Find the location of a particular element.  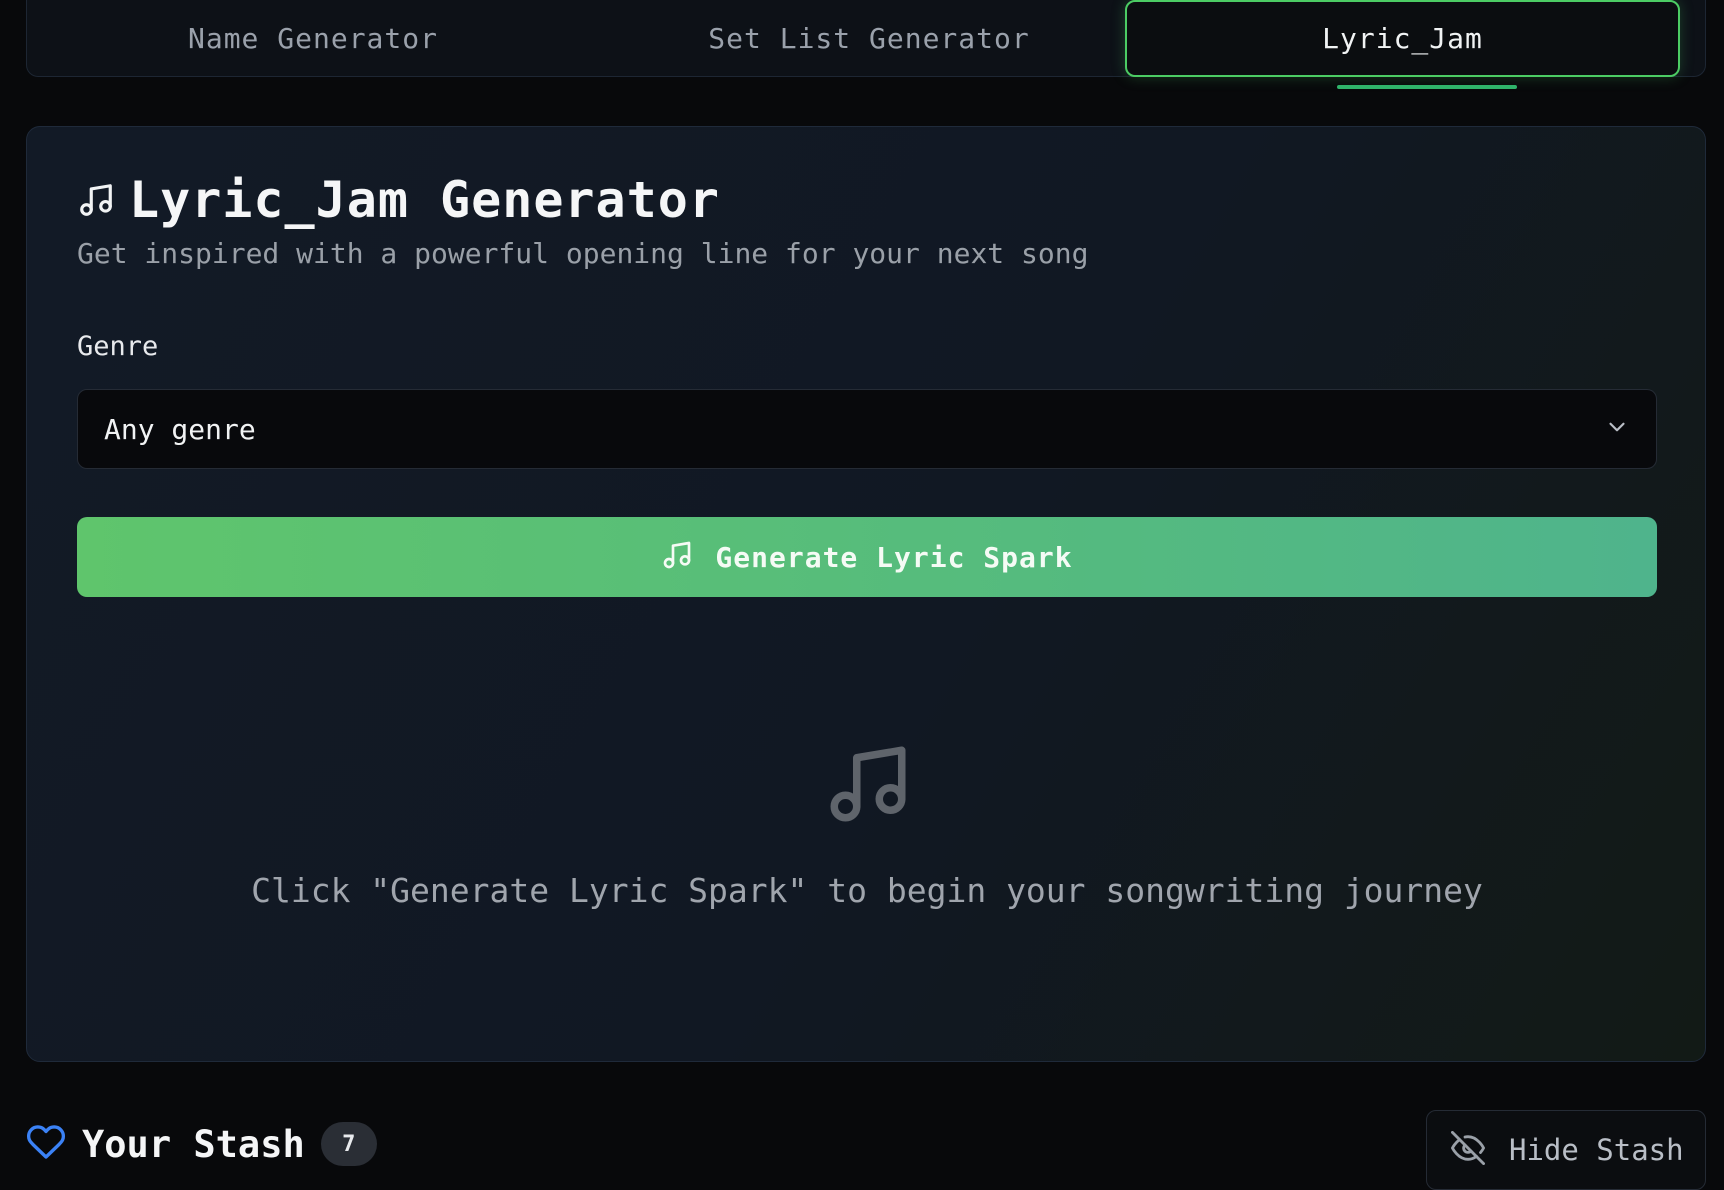

generate-lyric-spark-button: Generate Lyric Spark is located at coordinates (867, 557).